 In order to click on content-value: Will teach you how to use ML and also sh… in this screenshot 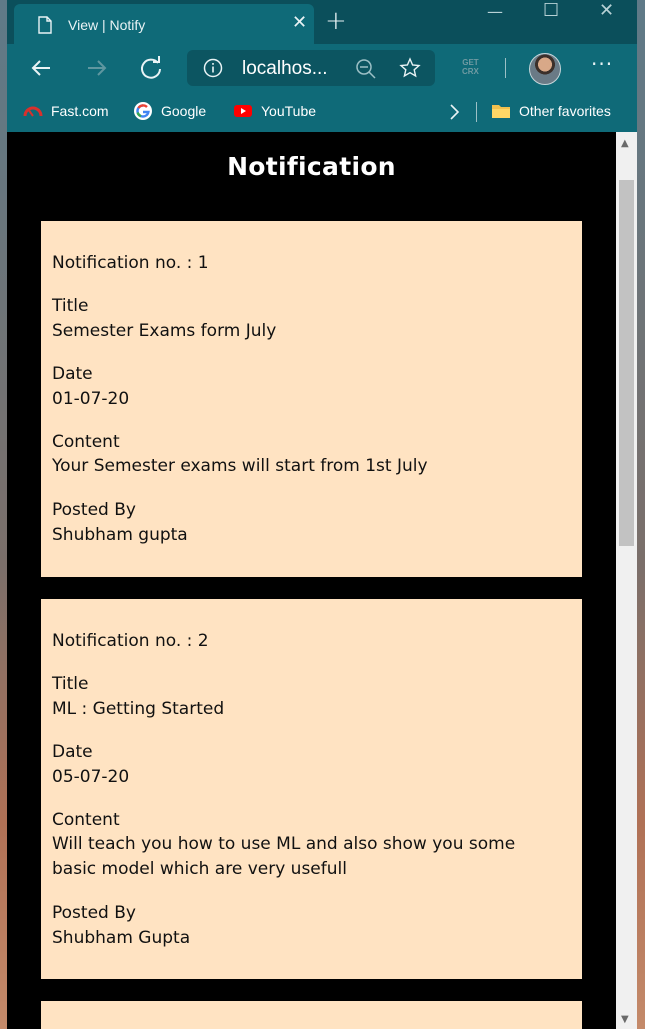, I will do `click(284, 856)`.